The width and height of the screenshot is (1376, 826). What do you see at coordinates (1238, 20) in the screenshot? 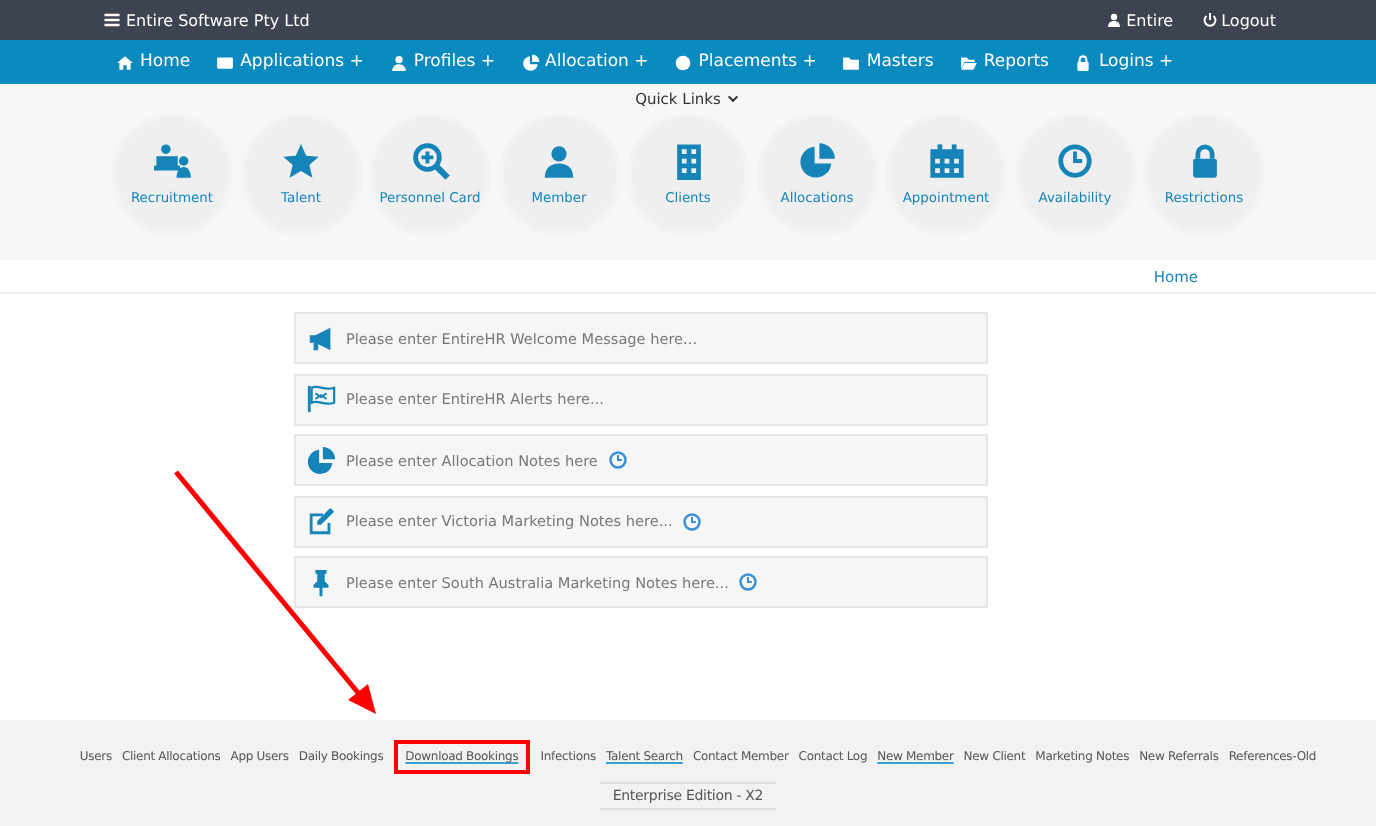
I see `logout-link: Logout` at bounding box center [1238, 20].